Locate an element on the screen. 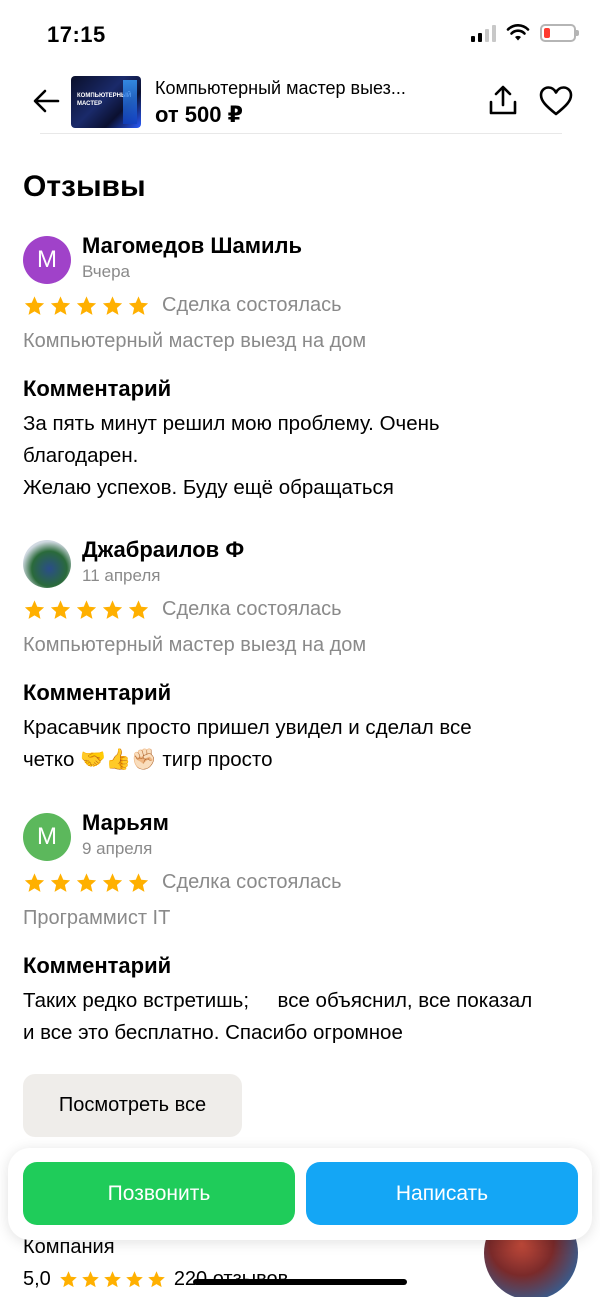  header-divider is located at coordinates (301, 133).